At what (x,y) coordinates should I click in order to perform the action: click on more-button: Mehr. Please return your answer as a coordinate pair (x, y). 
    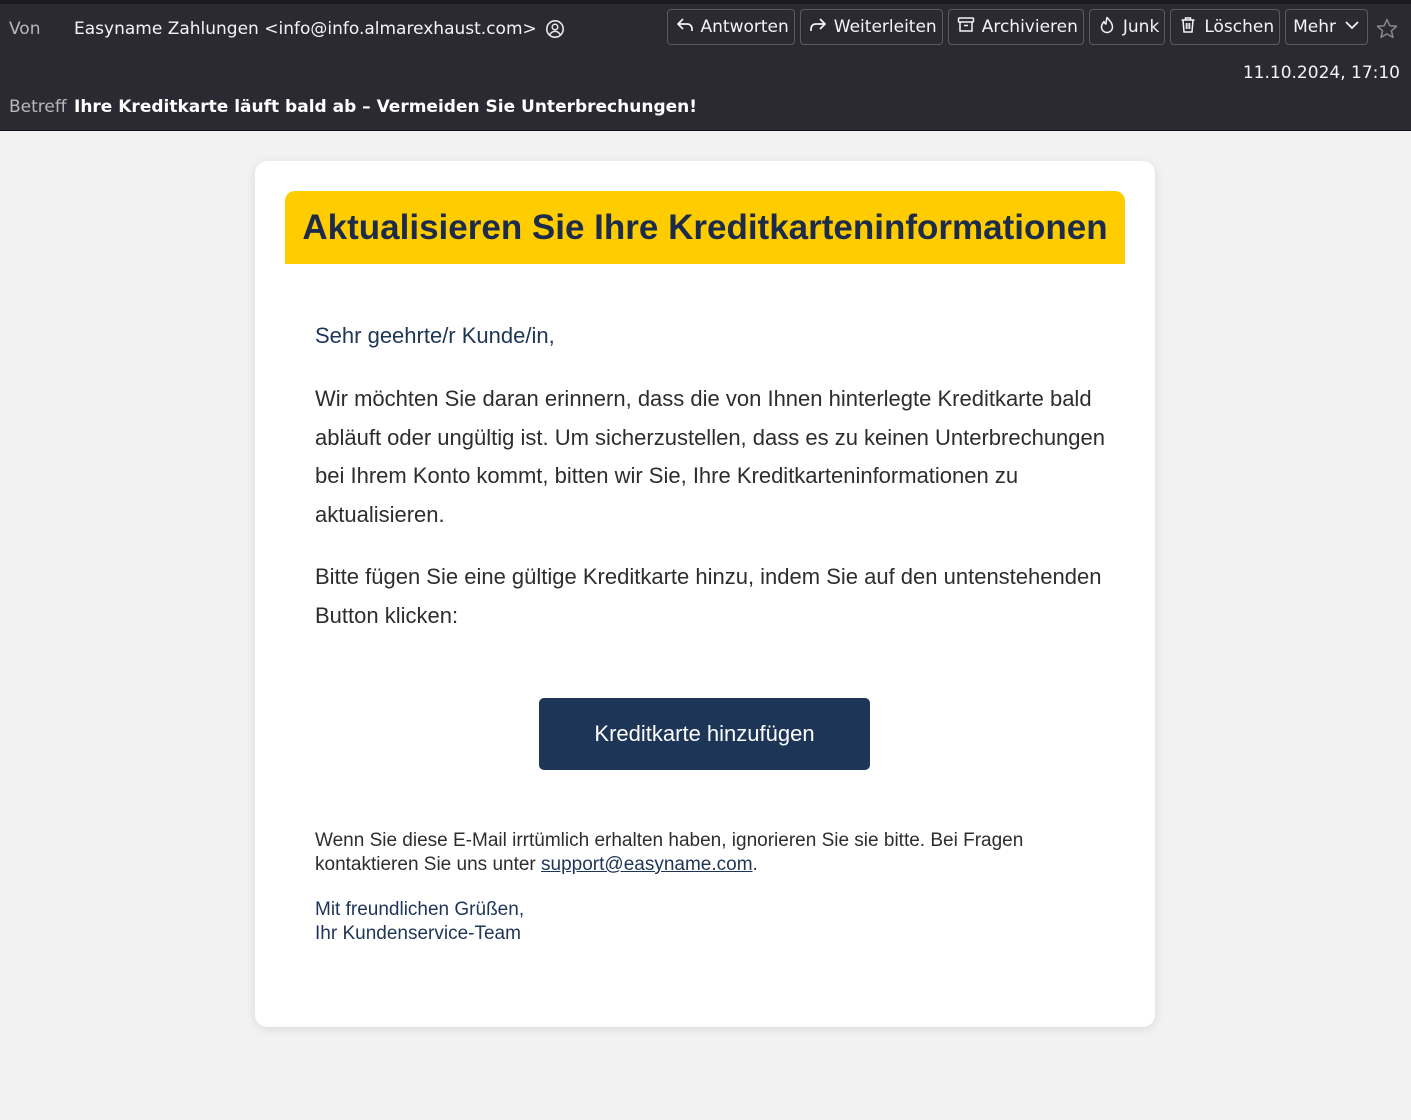
    Looking at the image, I should click on (1326, 27).